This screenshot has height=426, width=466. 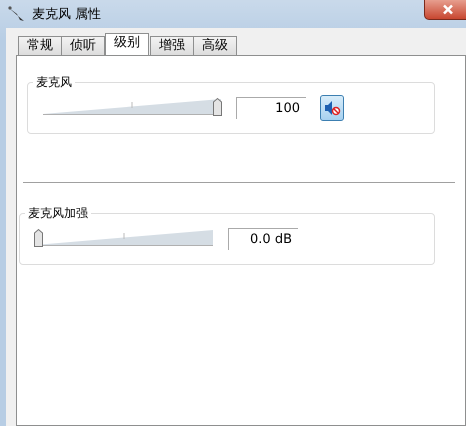 What do you see at coordinates (67, 14) in the screenshot?
I see `window-title: 麦克风 属性` at bounding box center [67, 14].